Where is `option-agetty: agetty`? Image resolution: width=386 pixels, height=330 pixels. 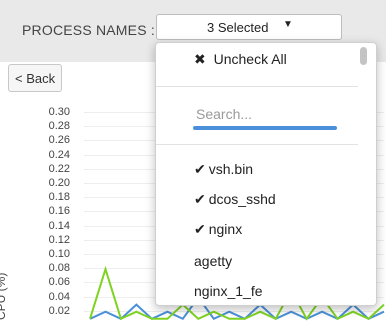 option-agetty: agetty is located at coordinates (213, 261).